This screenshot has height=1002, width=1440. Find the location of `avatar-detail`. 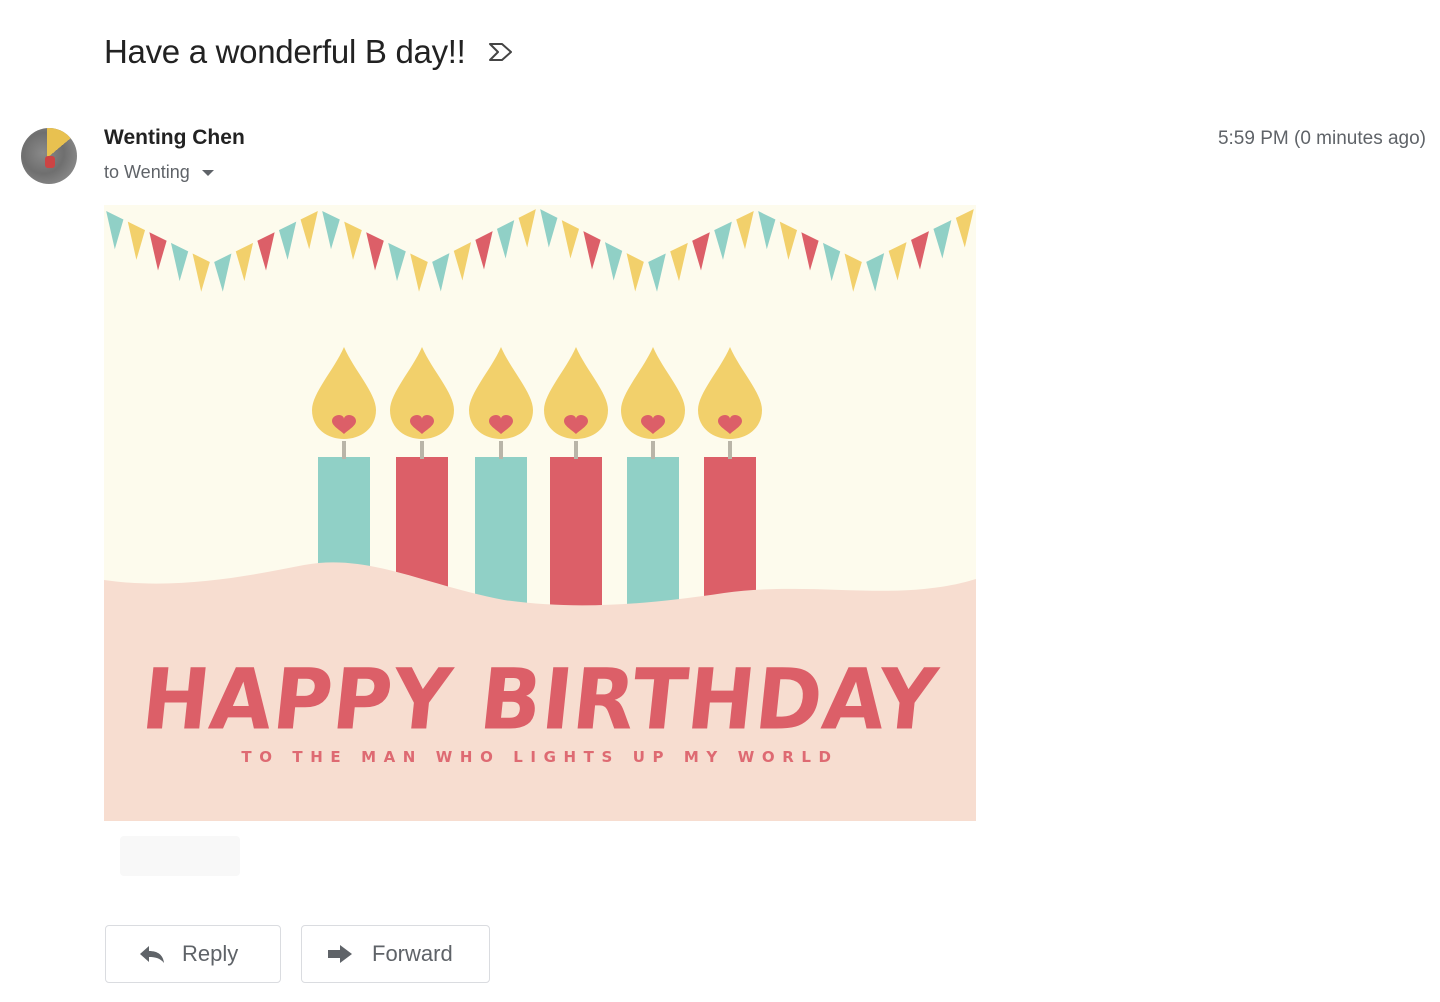

avatar-detail is located at coordinates (50, 162).